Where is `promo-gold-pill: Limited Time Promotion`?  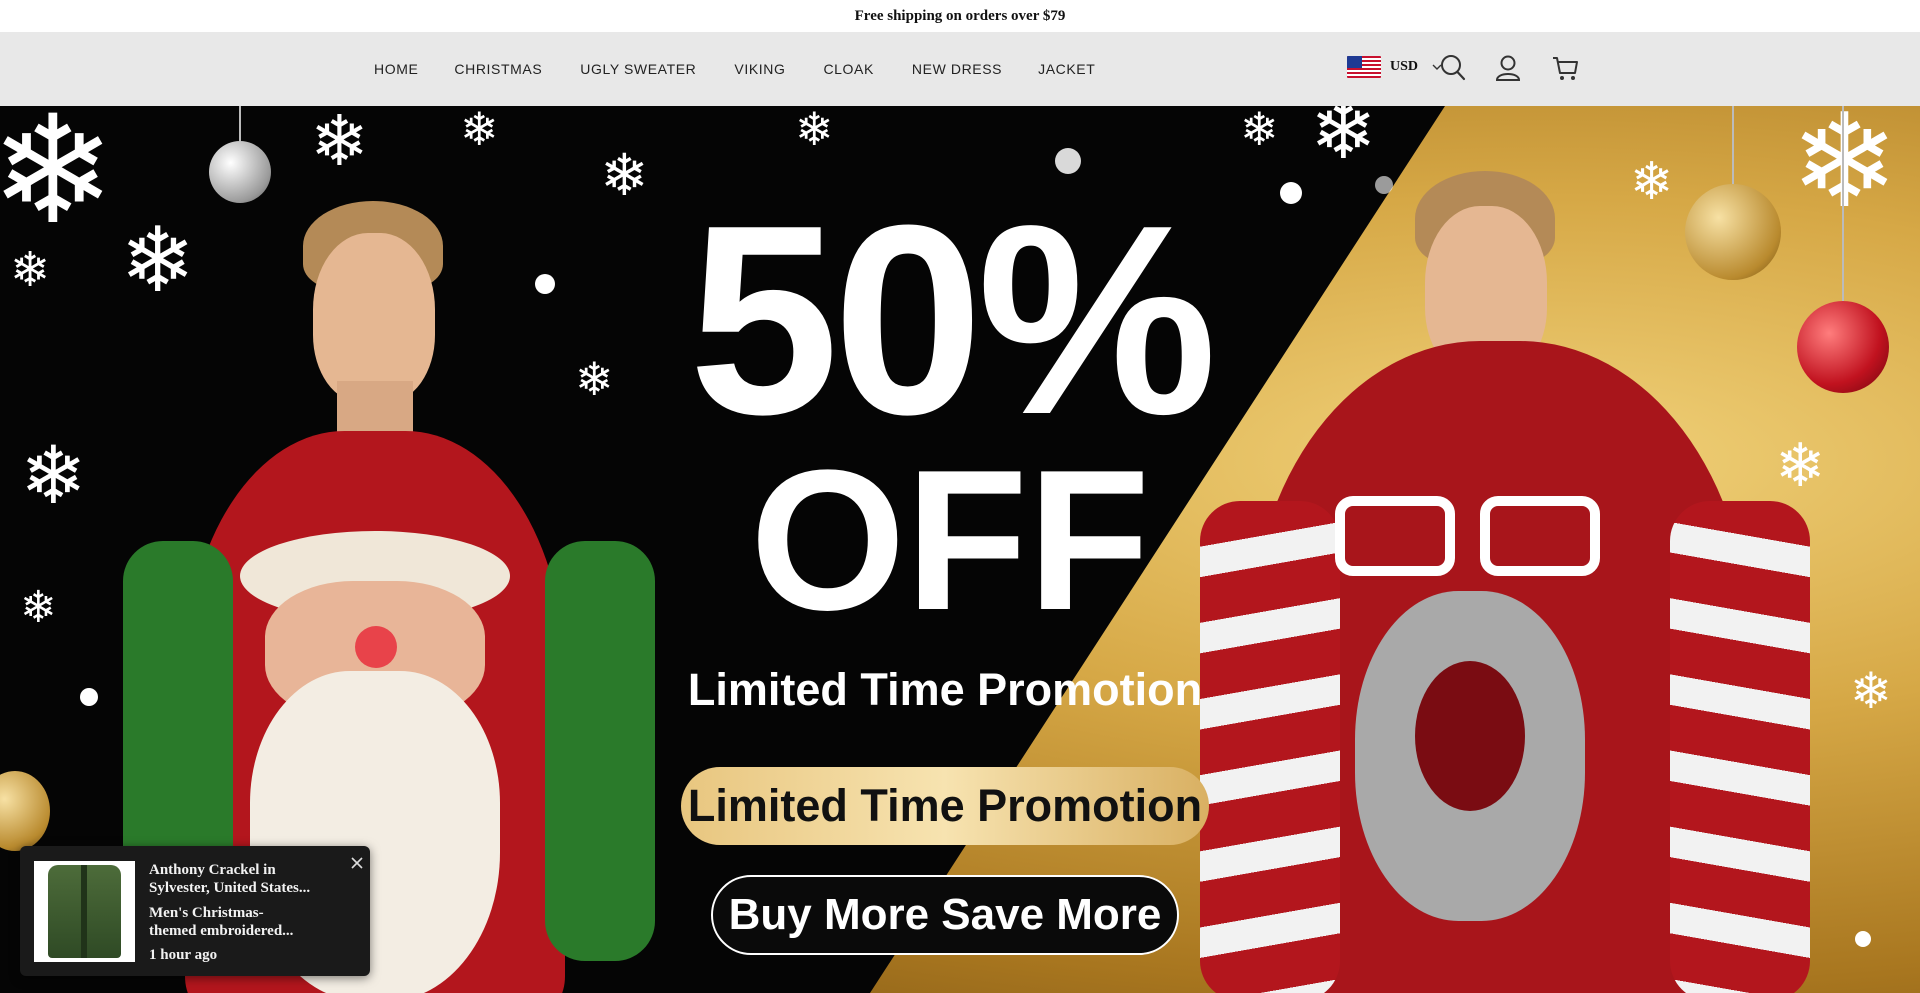
promo-gold-pill: Limited Time Promotion is located at coordinates (945, 806).